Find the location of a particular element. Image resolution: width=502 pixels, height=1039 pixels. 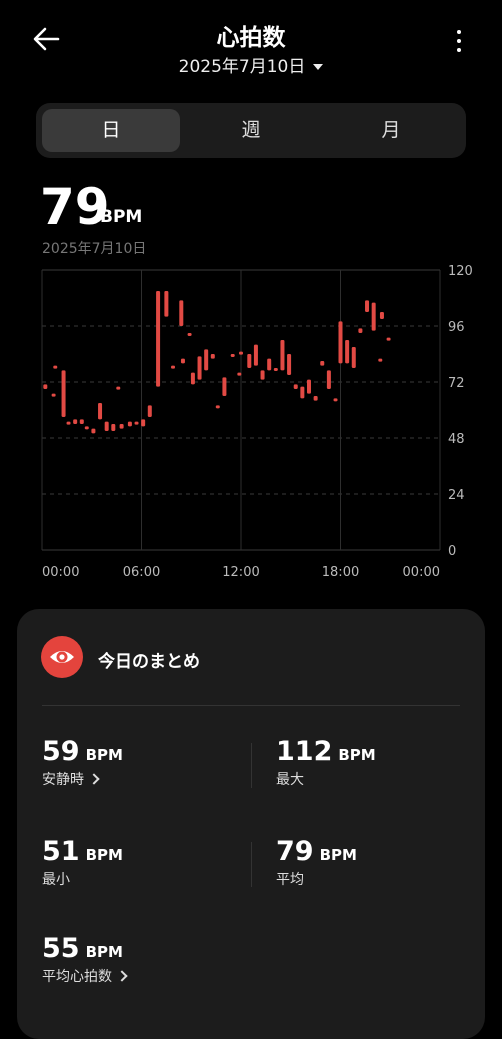

tab-week: 週 is located at coordinates (251, 130).